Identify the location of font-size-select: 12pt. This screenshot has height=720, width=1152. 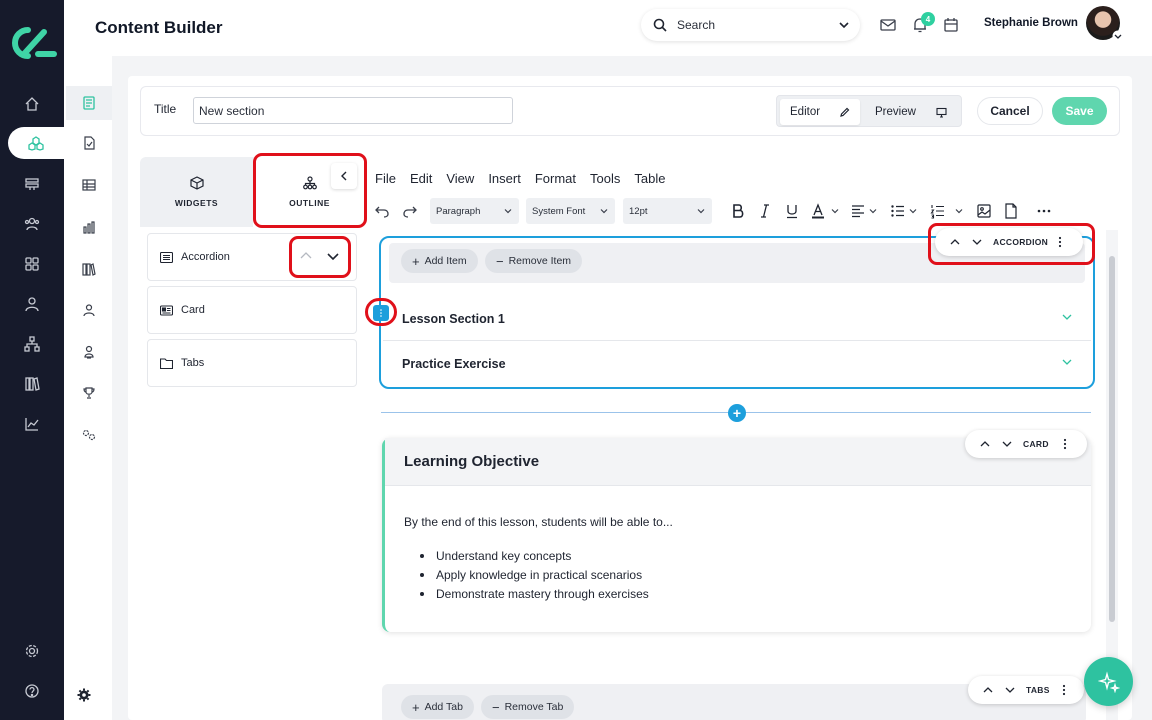
(667, 211).